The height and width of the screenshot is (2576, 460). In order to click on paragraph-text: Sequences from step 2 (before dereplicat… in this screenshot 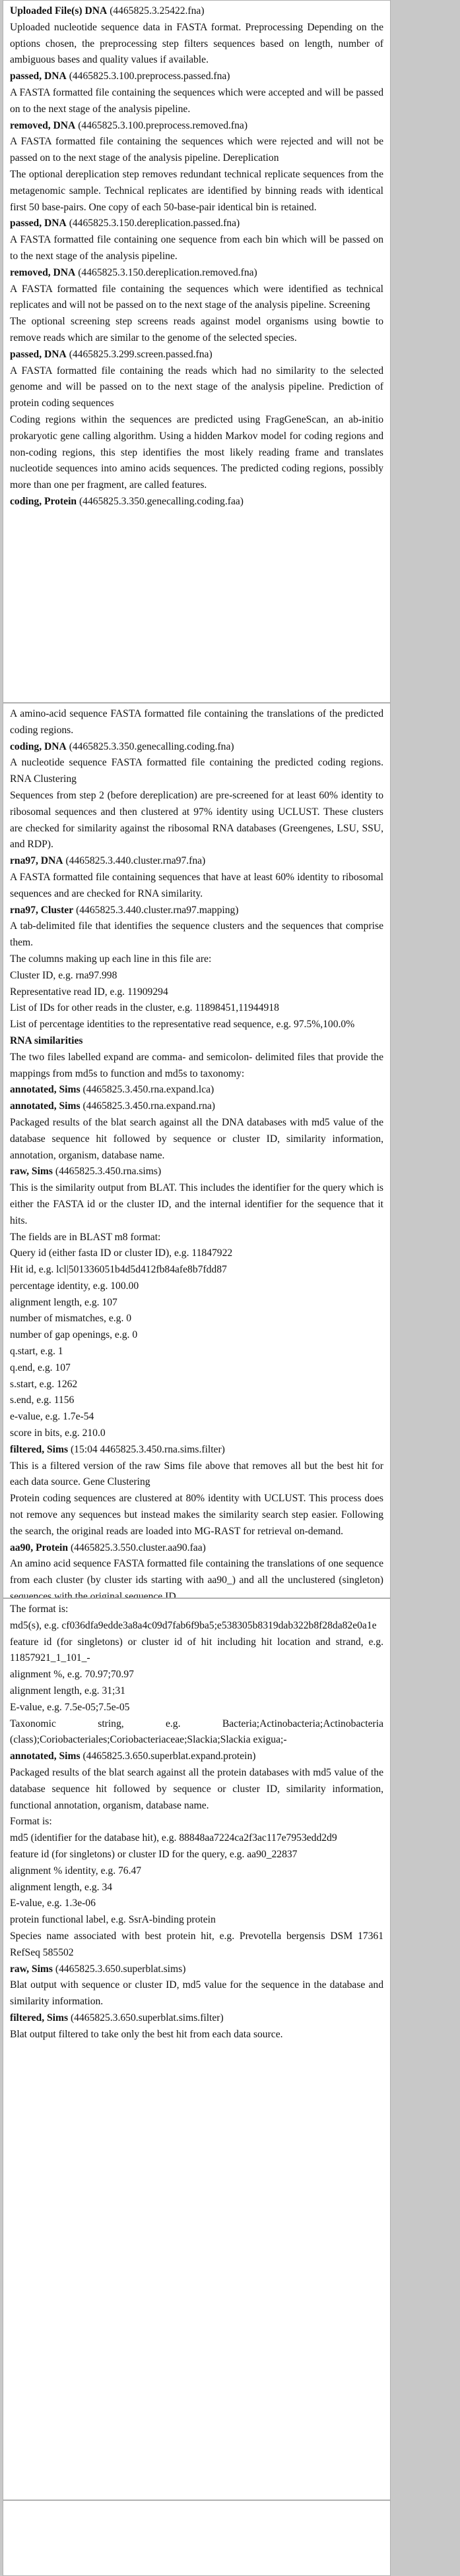, I will do `click(196, 821)`.